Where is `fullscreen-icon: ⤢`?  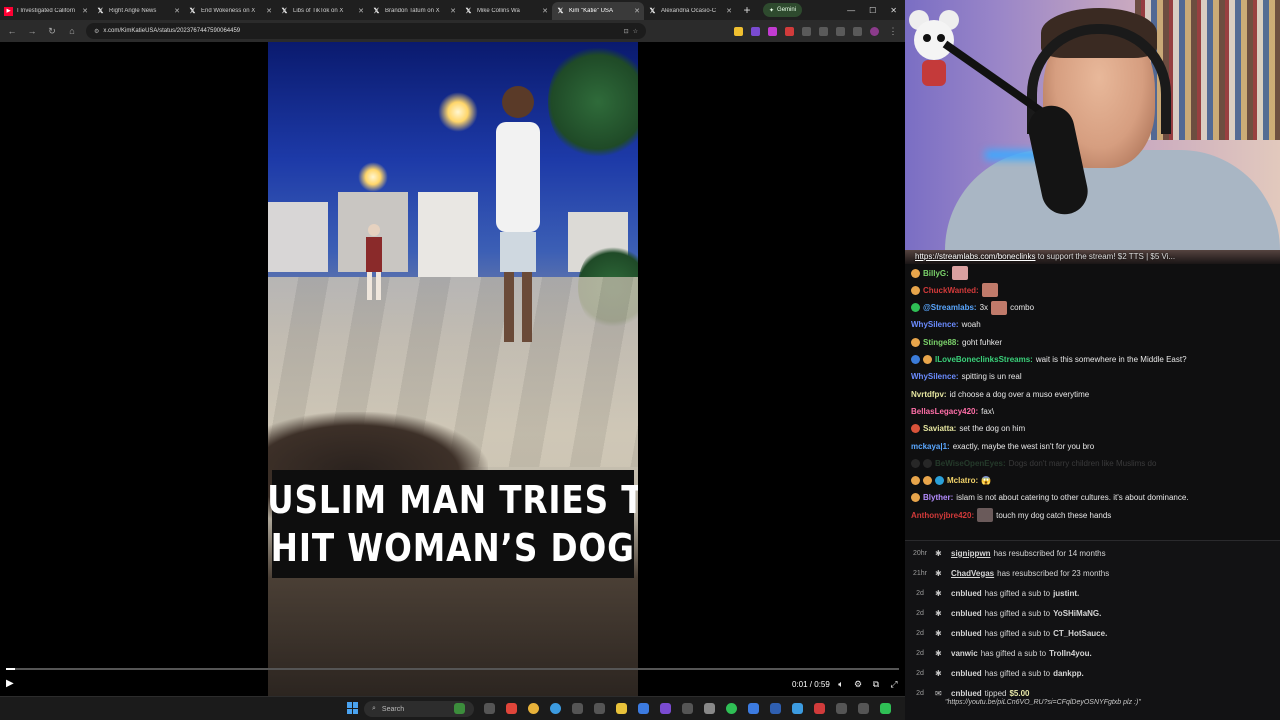 fullscreen-icon: ⤢ is located at coordinates (894, 684).